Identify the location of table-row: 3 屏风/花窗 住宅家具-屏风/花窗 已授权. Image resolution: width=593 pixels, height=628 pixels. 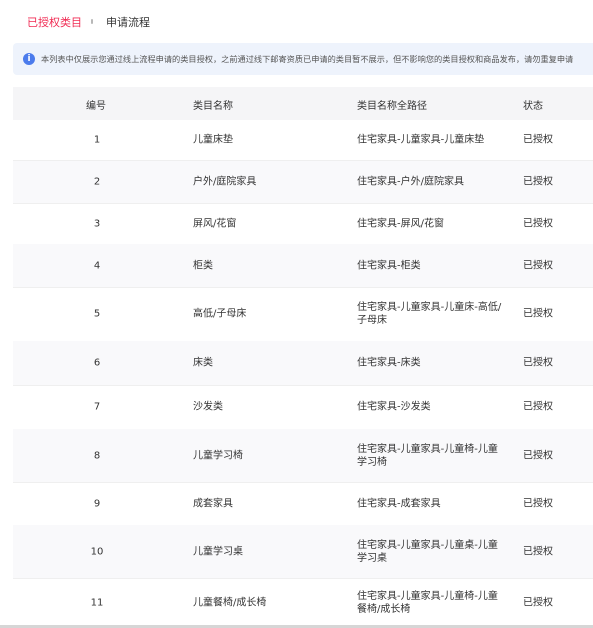
(303, 224).